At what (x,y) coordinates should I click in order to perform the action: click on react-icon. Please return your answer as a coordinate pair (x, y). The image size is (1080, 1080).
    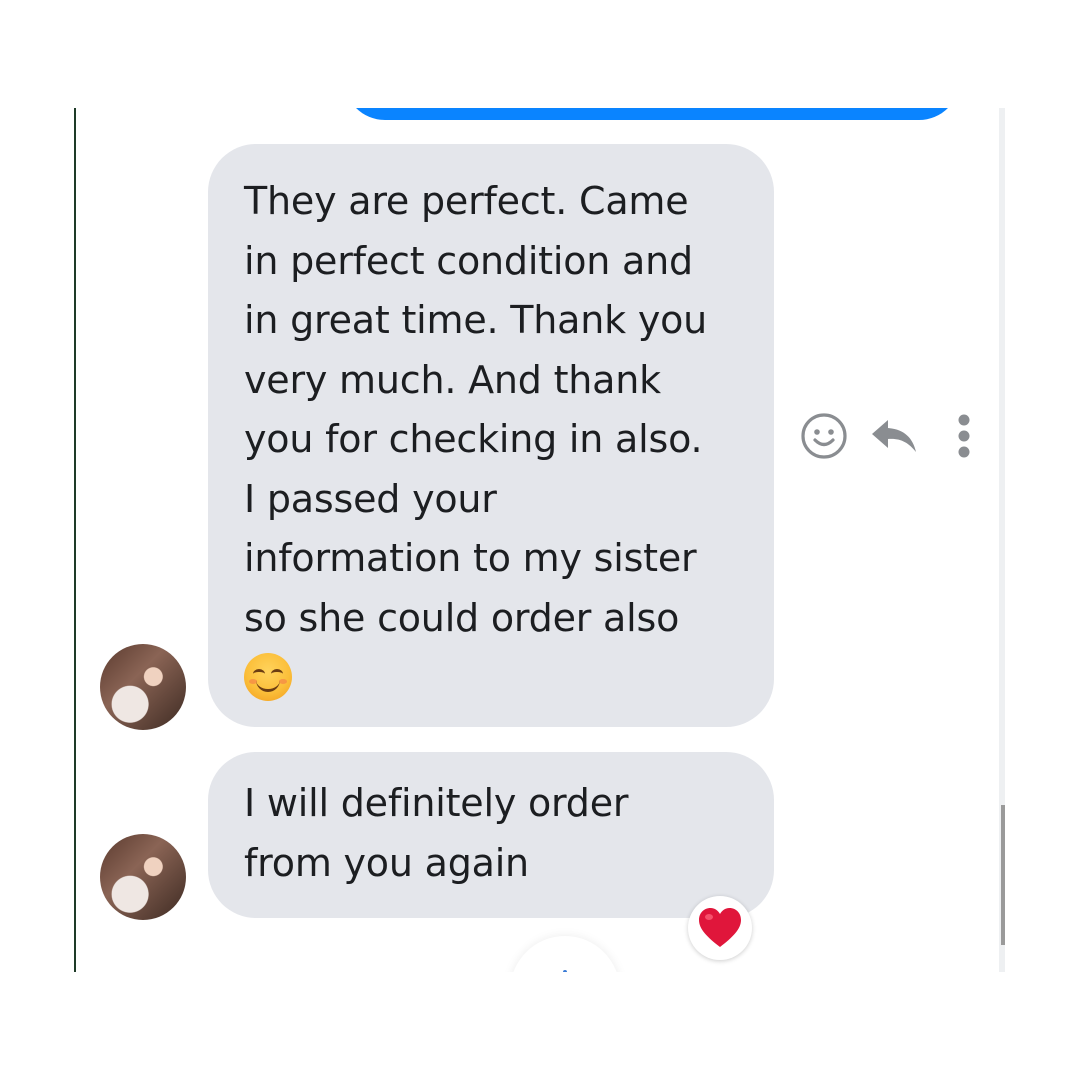
    Looking at the image, I should click on (824, 436).